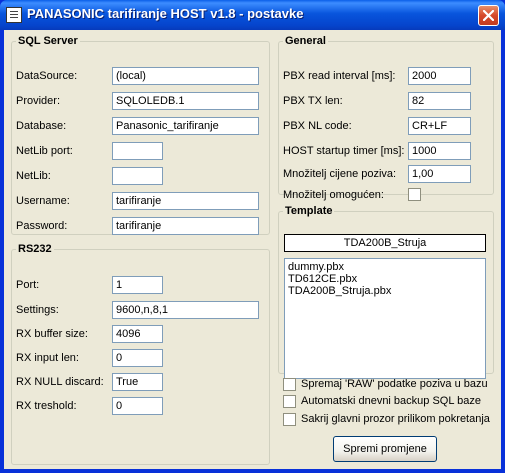  I want to click on rx-input-len-input, so click(137, 358).